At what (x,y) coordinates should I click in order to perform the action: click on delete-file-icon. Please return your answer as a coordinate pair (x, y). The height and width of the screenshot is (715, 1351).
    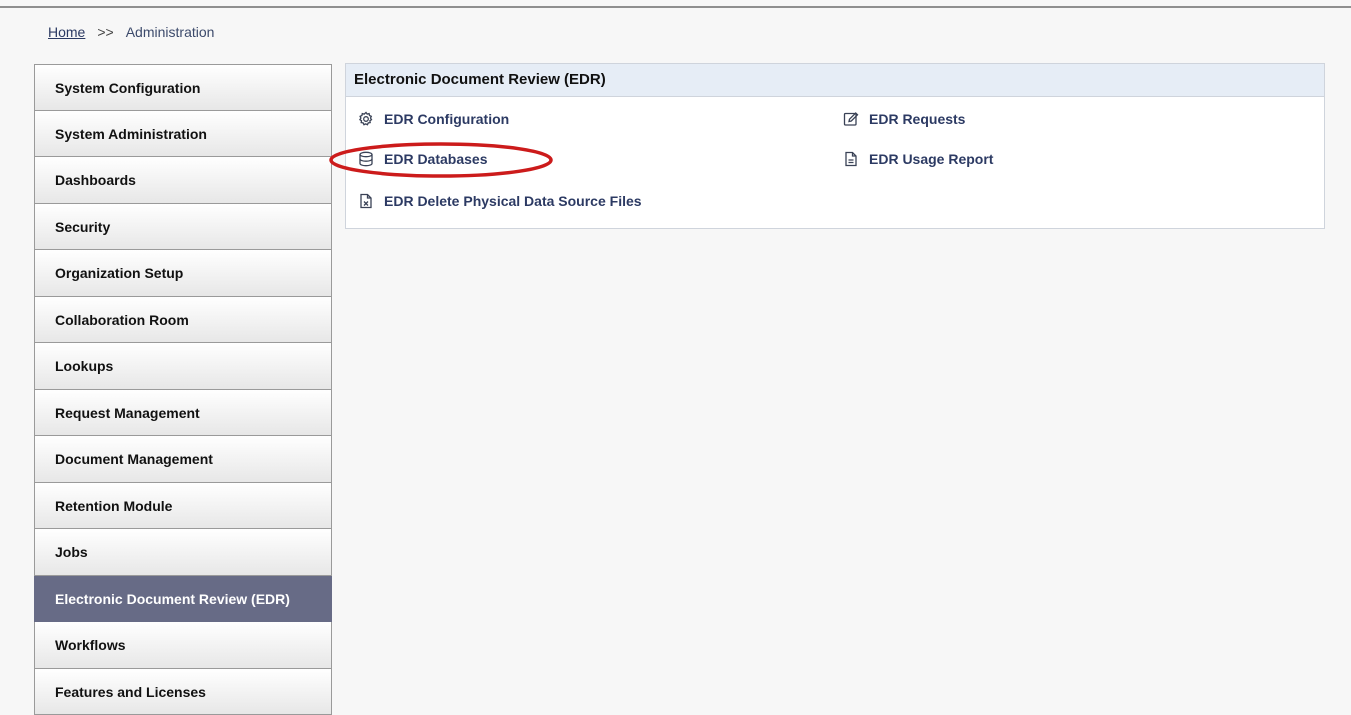
    Looking at the image, I should click on (366, 201).